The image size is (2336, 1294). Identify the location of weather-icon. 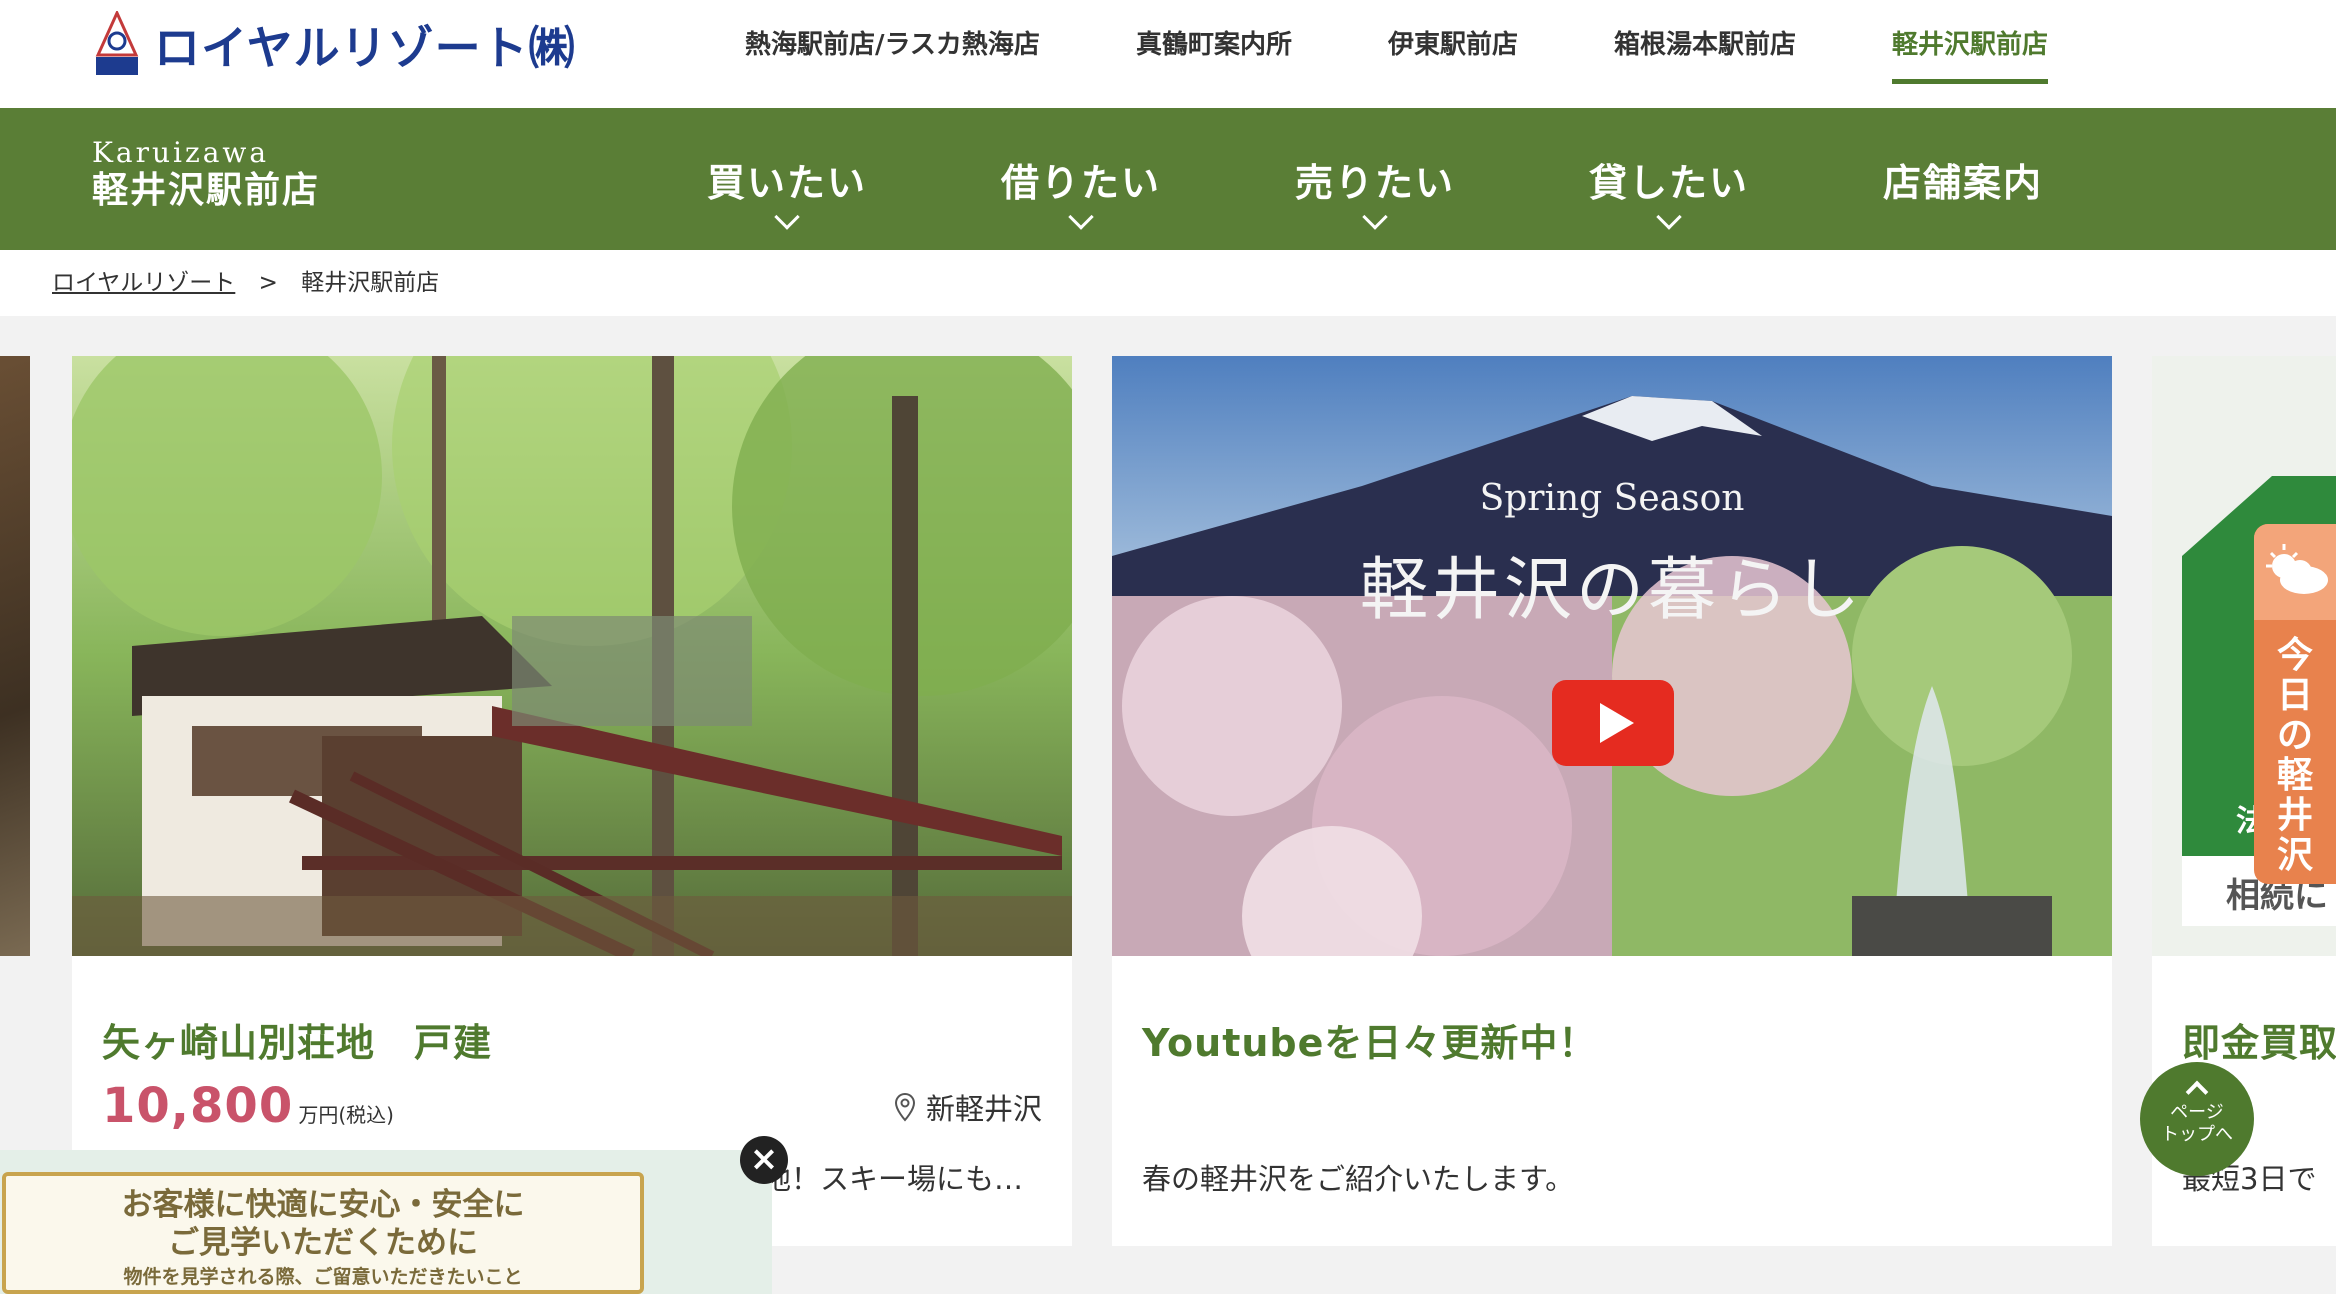
(2295, 572).